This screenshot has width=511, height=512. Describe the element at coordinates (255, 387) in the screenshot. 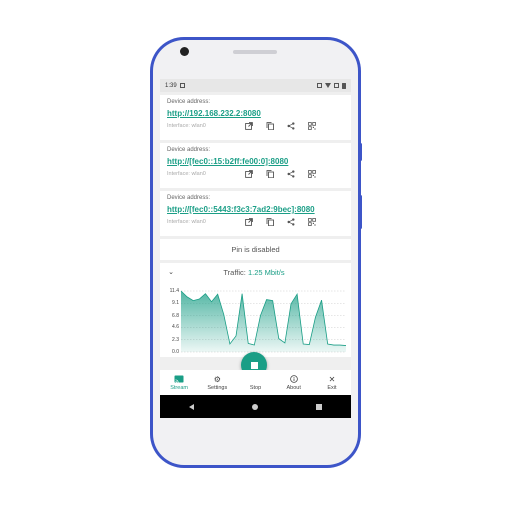

I see `nav-label: Stop` at that location.